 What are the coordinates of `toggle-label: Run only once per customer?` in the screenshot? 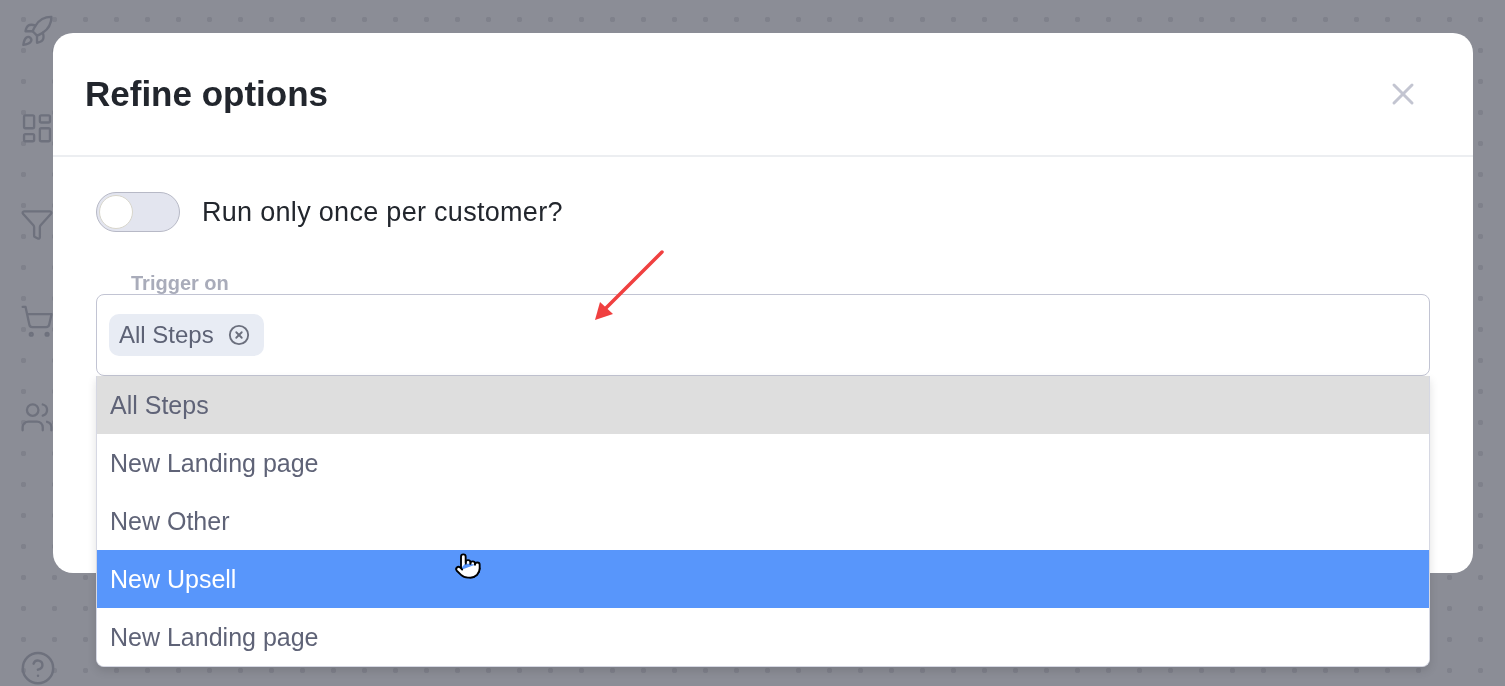 It's located at (382, 212).